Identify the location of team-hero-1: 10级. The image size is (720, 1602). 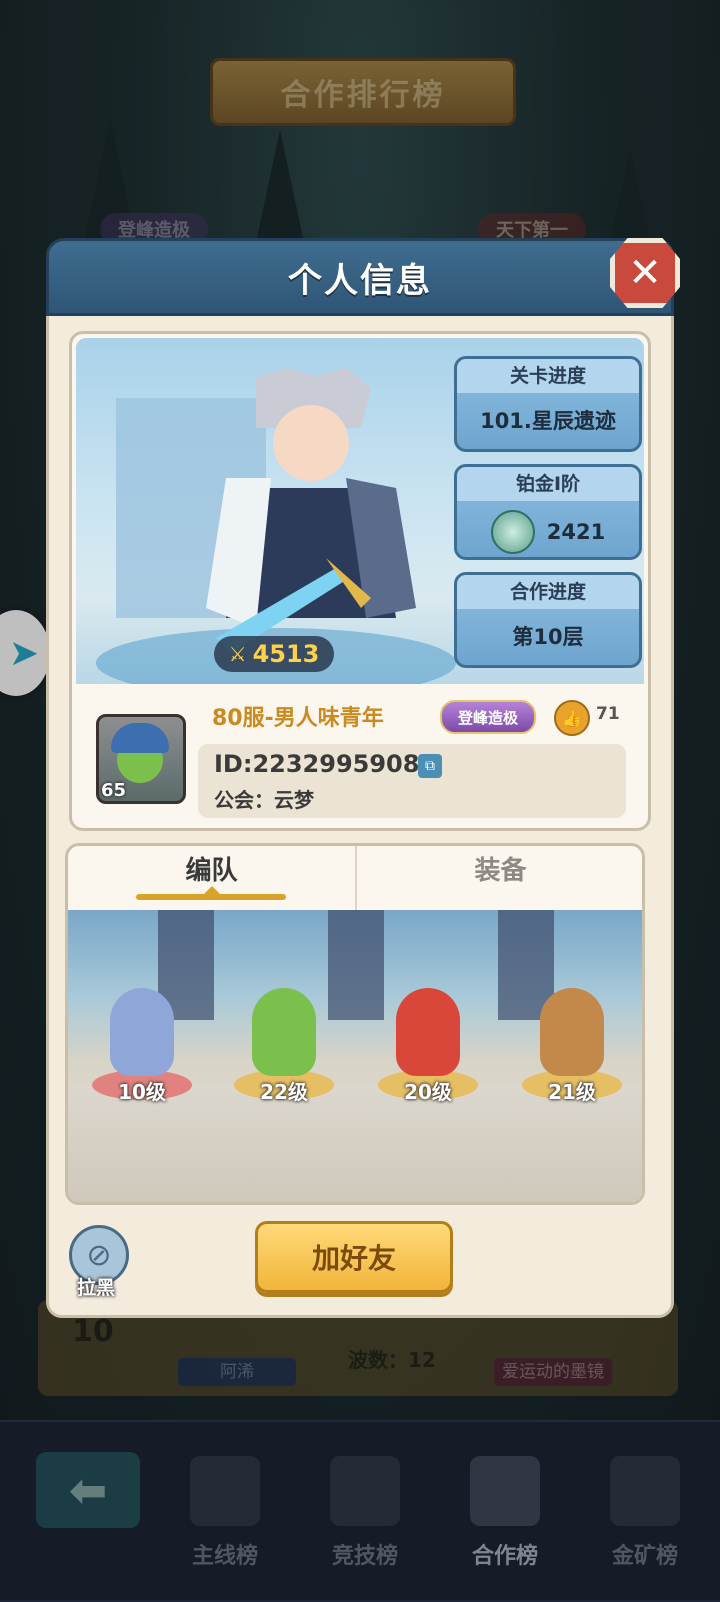
(142, 1045).